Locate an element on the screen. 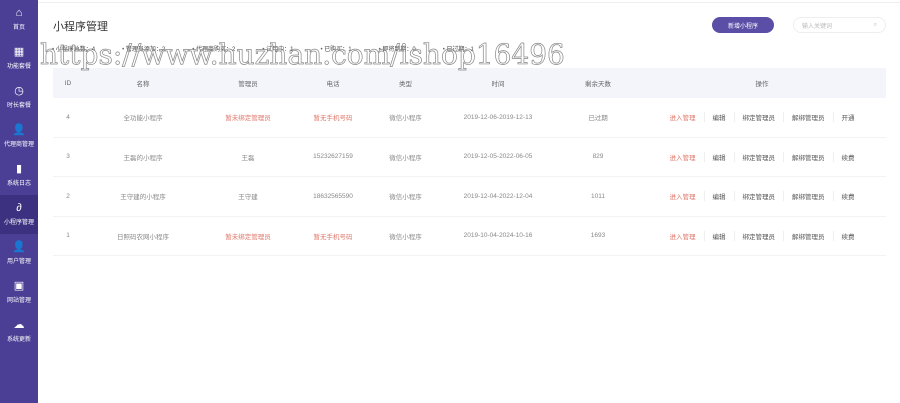  sidebar-item-label: 小程序管理 is located at coordinates (18, 223).